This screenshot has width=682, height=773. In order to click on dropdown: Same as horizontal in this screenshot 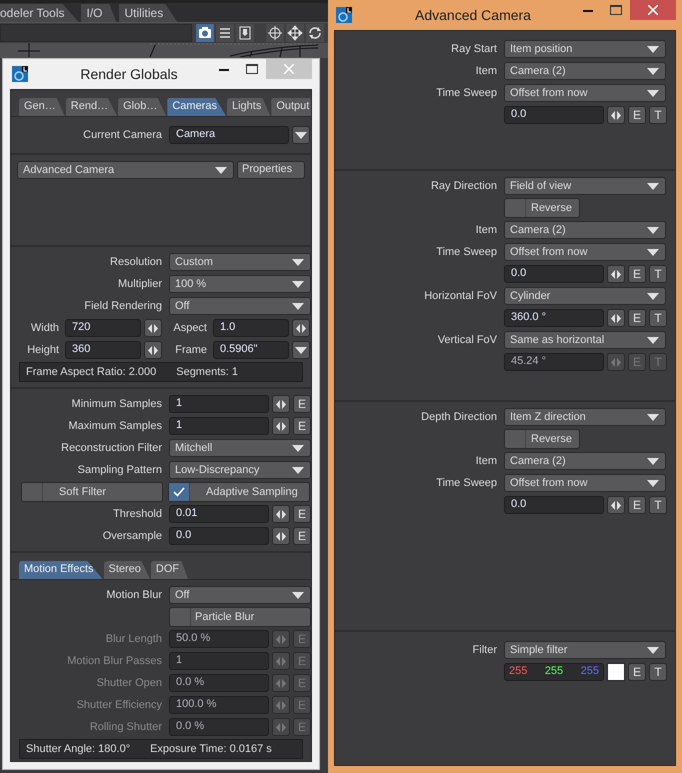, I will do `click(585, 340)`.